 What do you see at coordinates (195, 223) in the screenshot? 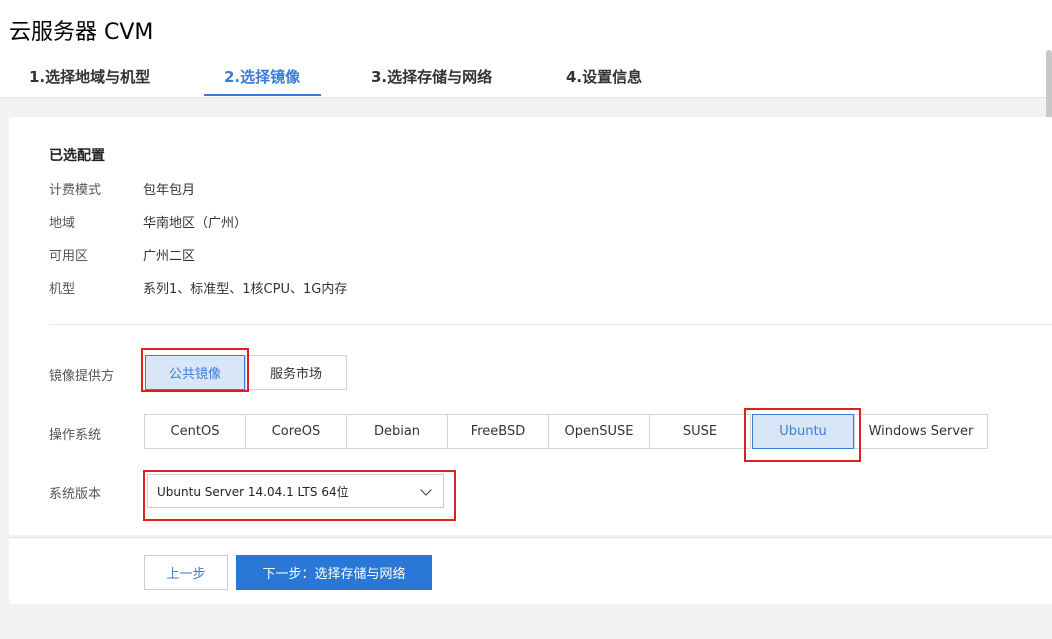
I see `region-value: 华南地区（广州）` at bounding box center [195, 223].